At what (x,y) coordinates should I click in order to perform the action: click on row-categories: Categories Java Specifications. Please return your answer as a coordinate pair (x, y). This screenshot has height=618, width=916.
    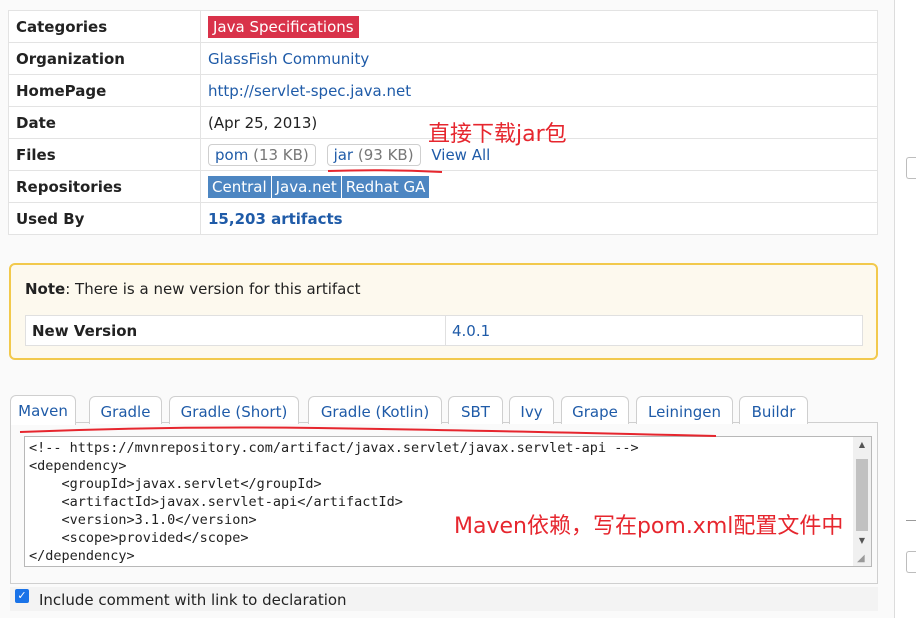
    Looking at the image, I should click on (443, 26).